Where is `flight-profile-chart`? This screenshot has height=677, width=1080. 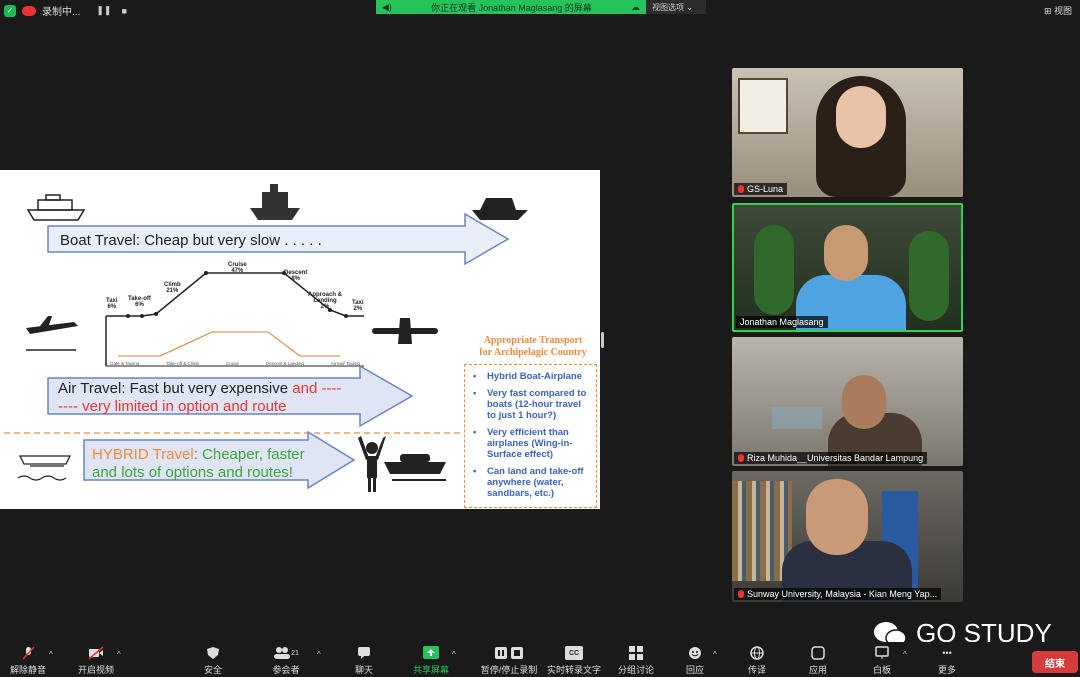 flight-profile-chart is located at coordinates (234, 319).